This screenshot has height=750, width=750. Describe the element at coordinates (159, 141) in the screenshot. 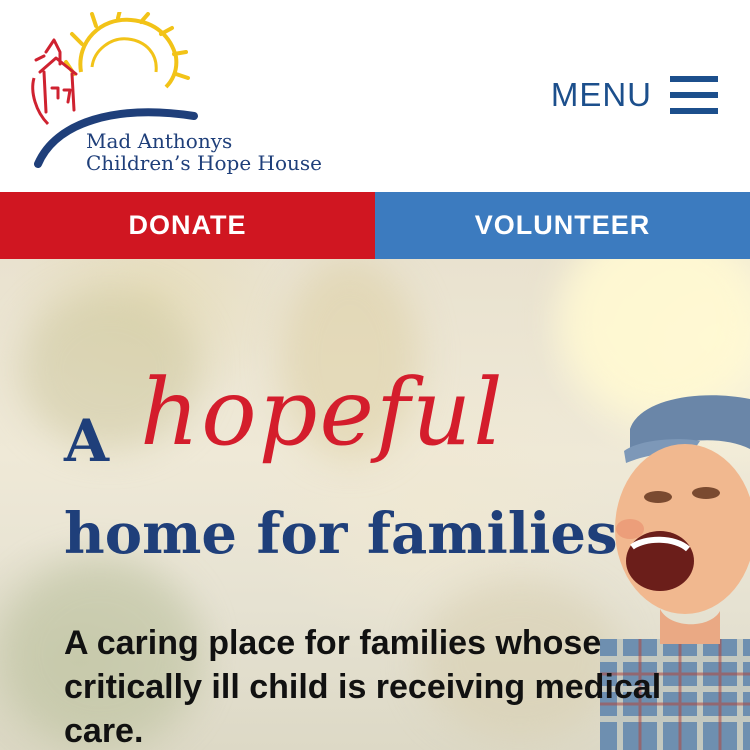

I see `logo-line-1: Mad Anthonys` at that location.